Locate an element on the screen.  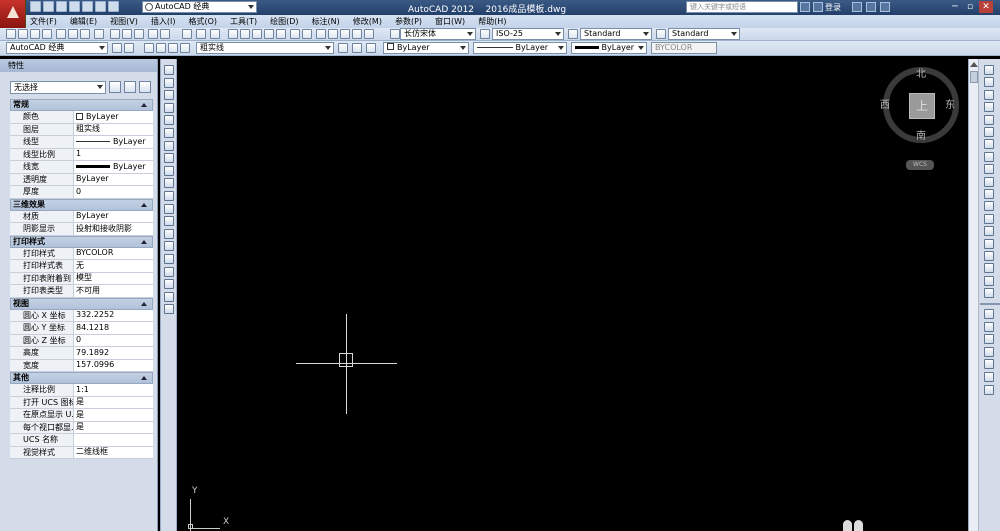
property-value: 模型 is located at coordinates (113, 279).